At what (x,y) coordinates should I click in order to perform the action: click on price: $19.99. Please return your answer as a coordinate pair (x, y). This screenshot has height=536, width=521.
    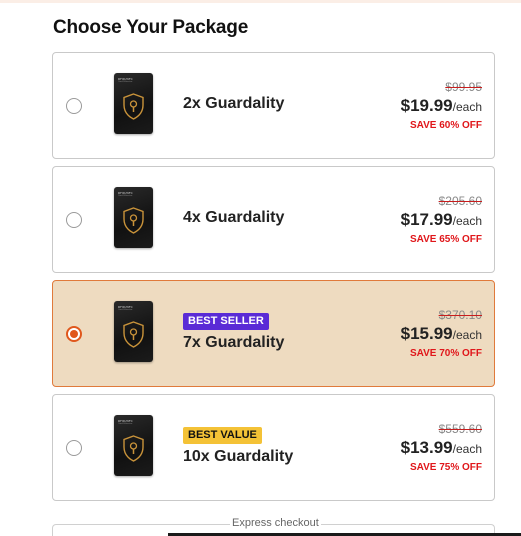
    Looking at the image, I should click on (426, 105).